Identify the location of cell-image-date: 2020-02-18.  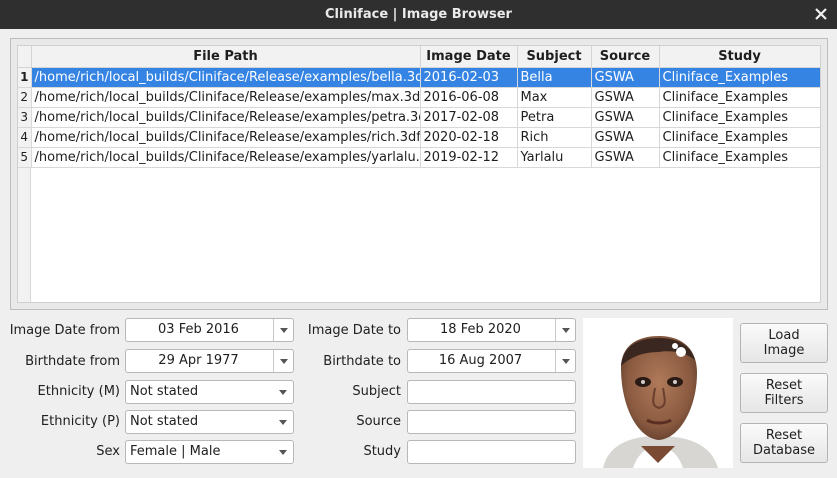
(469, 137).